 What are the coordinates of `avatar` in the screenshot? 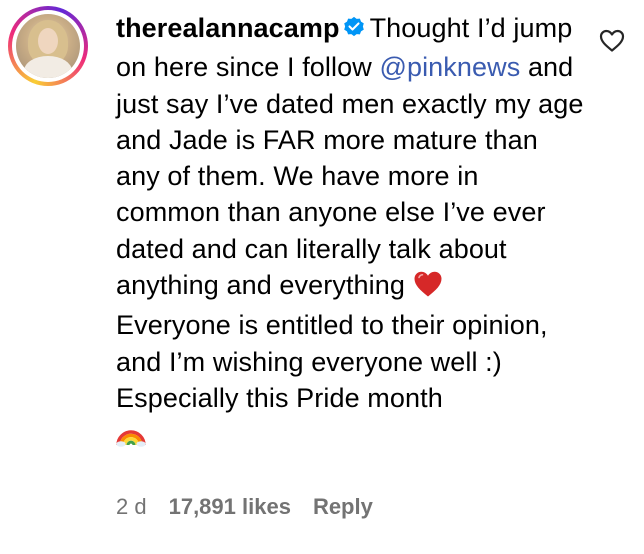 It's located at (48, 46).